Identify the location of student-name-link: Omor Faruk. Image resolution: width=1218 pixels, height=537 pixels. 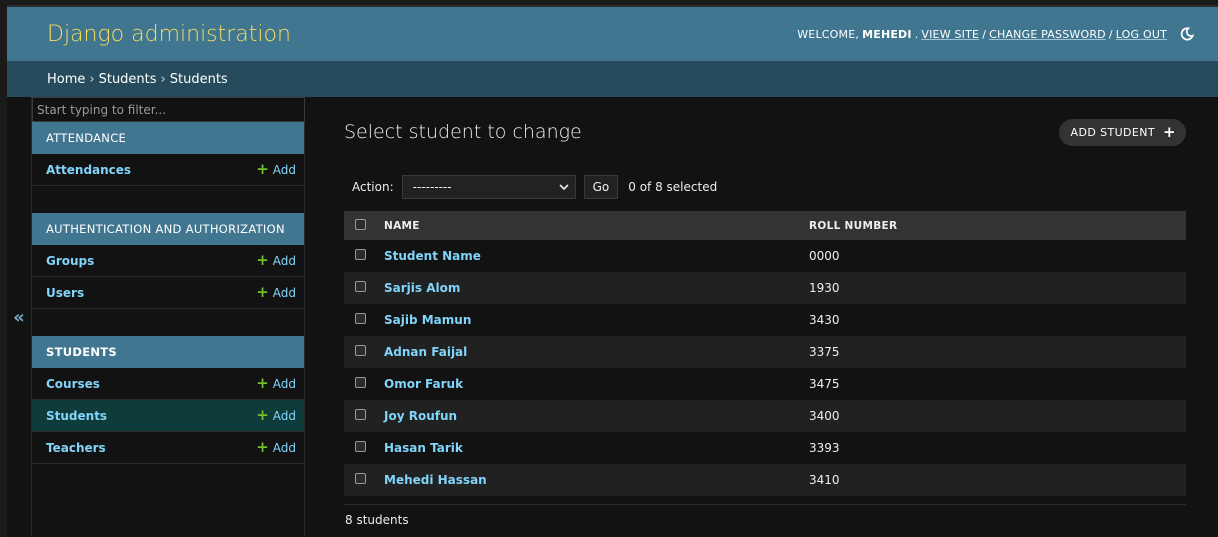
(423, 384).